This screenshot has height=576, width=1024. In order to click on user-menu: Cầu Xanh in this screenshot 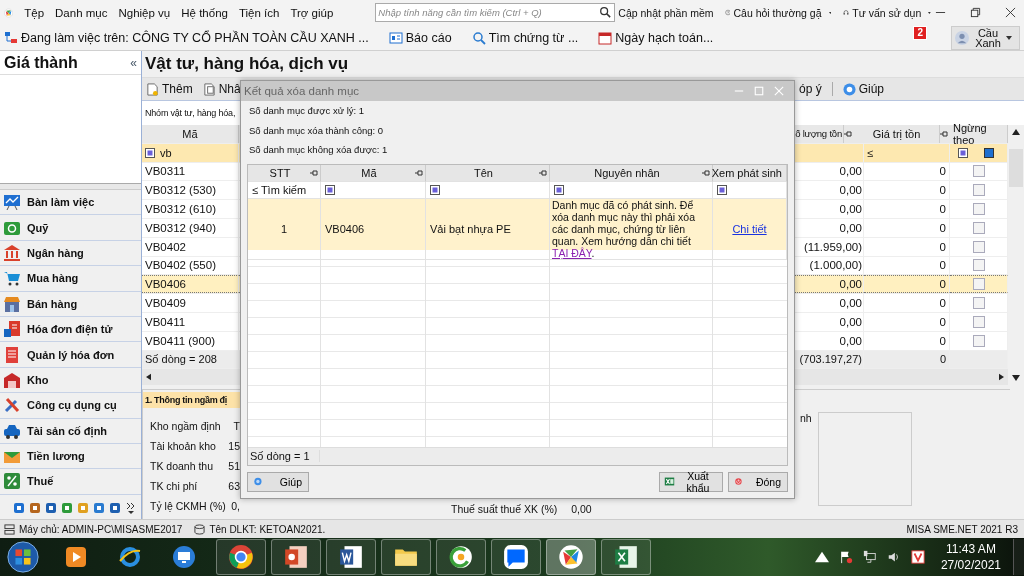, I will do `click(985, 37)`.